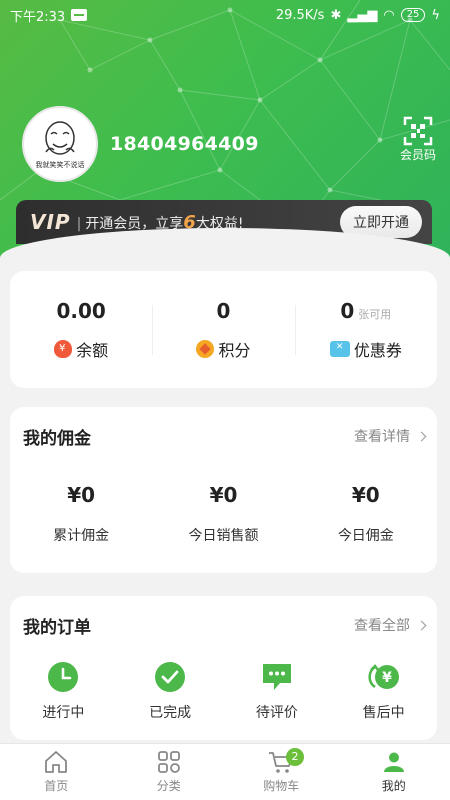 This screenshot has width=450, height=800. I want to click on today-commission: ¥0 今日佣金, so click(366, 514).